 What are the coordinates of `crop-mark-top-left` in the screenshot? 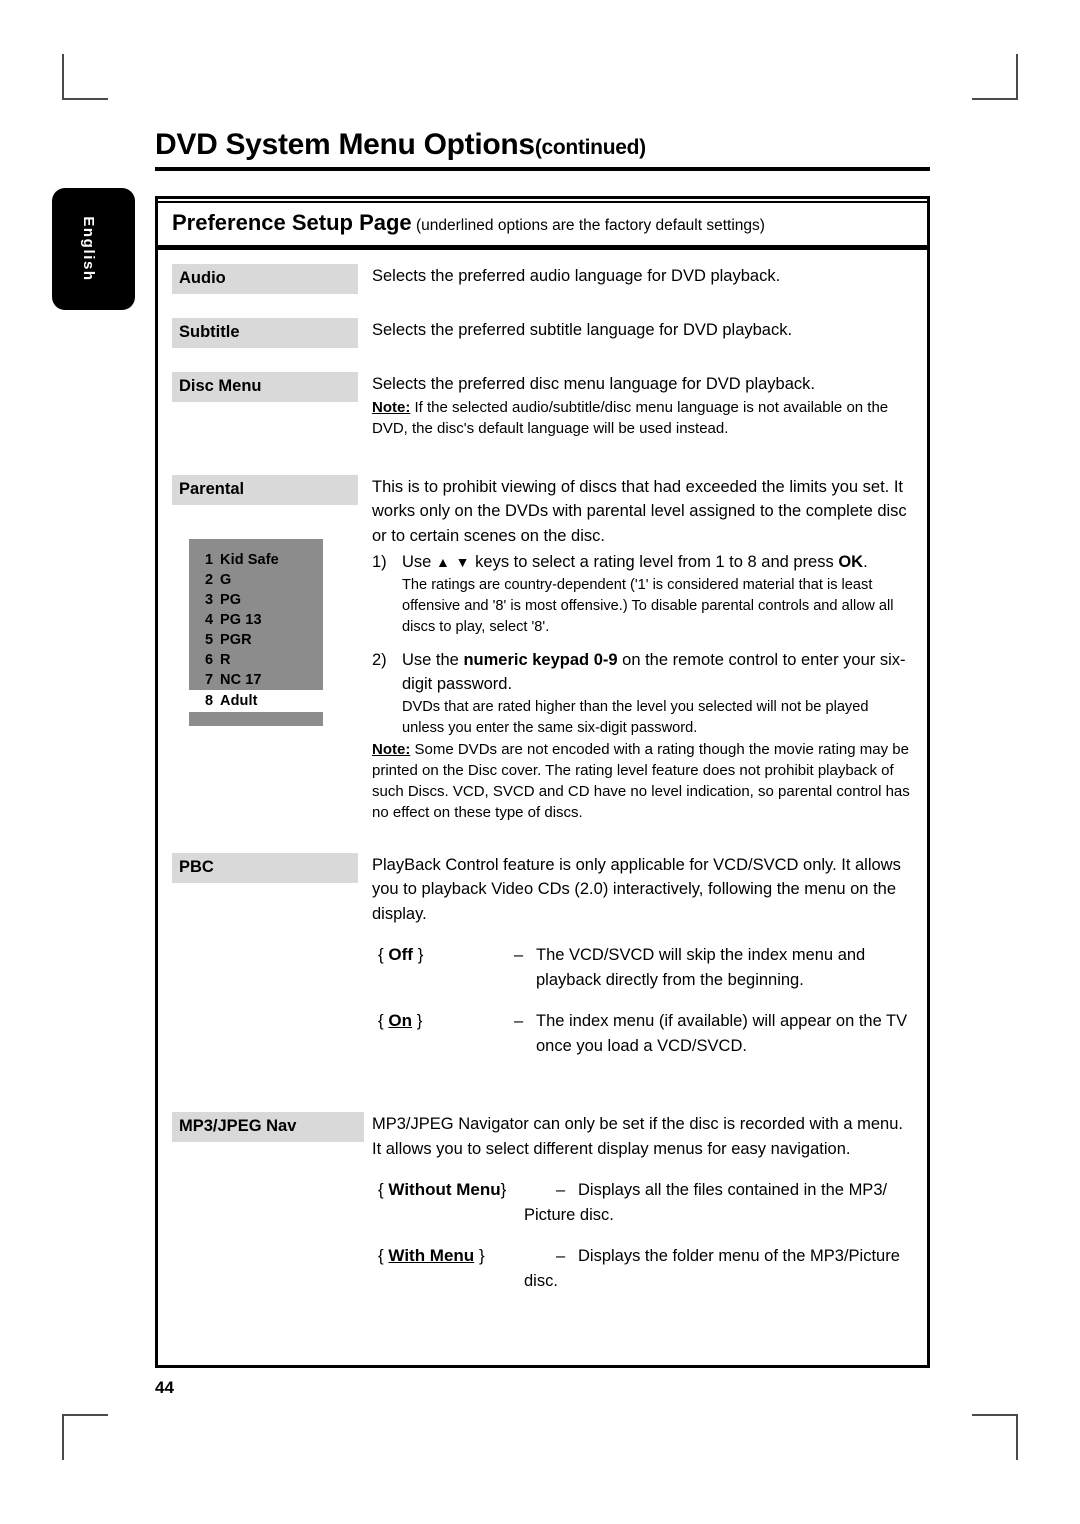 It's located at (85, 77).